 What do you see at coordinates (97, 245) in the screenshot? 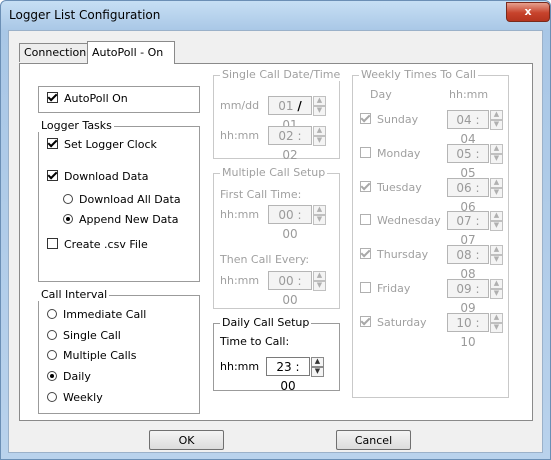
I see `create-csv-checkbox: Create .csv File` at bounding box center [97, 245].